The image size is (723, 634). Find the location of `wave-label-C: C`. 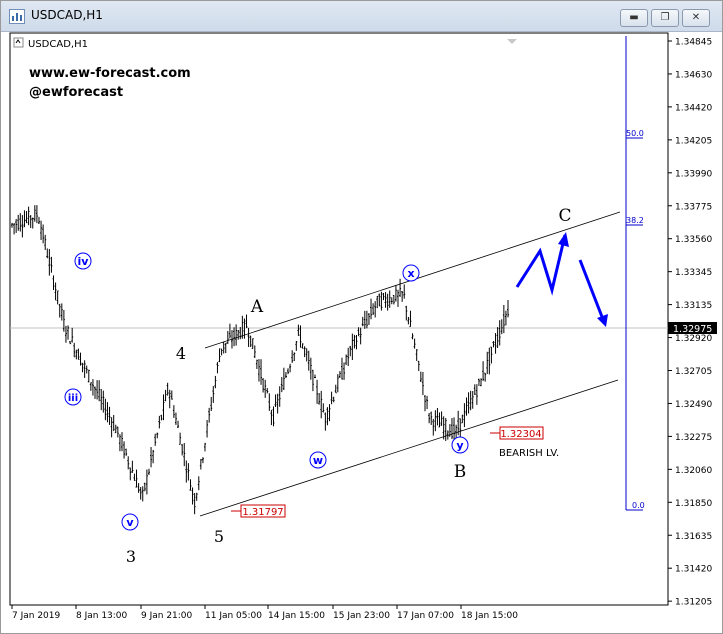

wave-label-C: C is located at coordinates (564, 216).